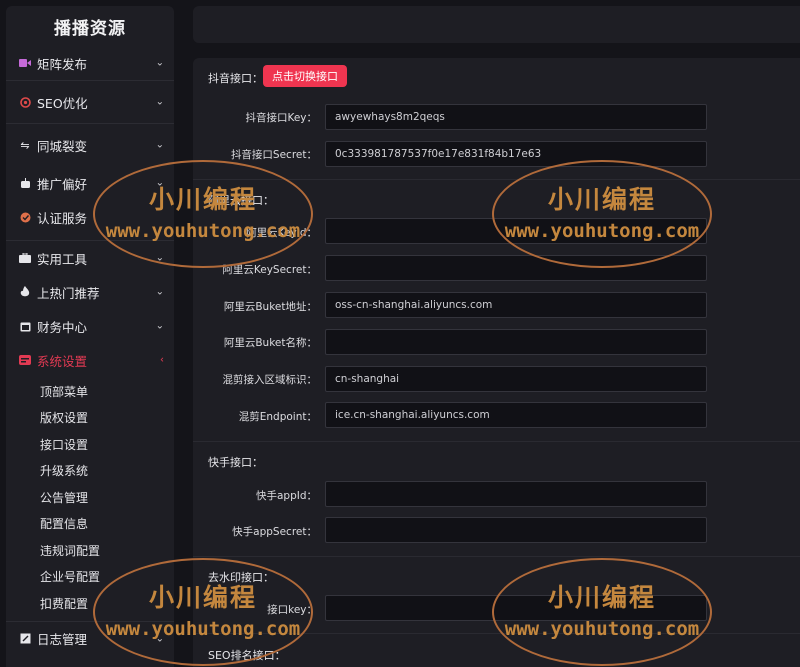 The image size is (800, 667). Describe the element at coordinates (277, 417) in the screenshot. I see `mix-endpoint-label: 混剪Endpoint：` at that location.